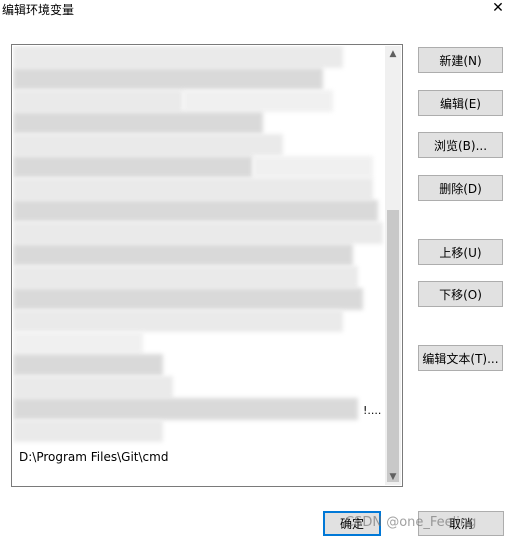  What do you see at coordinates (393, 477) in the screenshot?
I see `scroll-down-icon: ▼` at bounding box center [393, 477].